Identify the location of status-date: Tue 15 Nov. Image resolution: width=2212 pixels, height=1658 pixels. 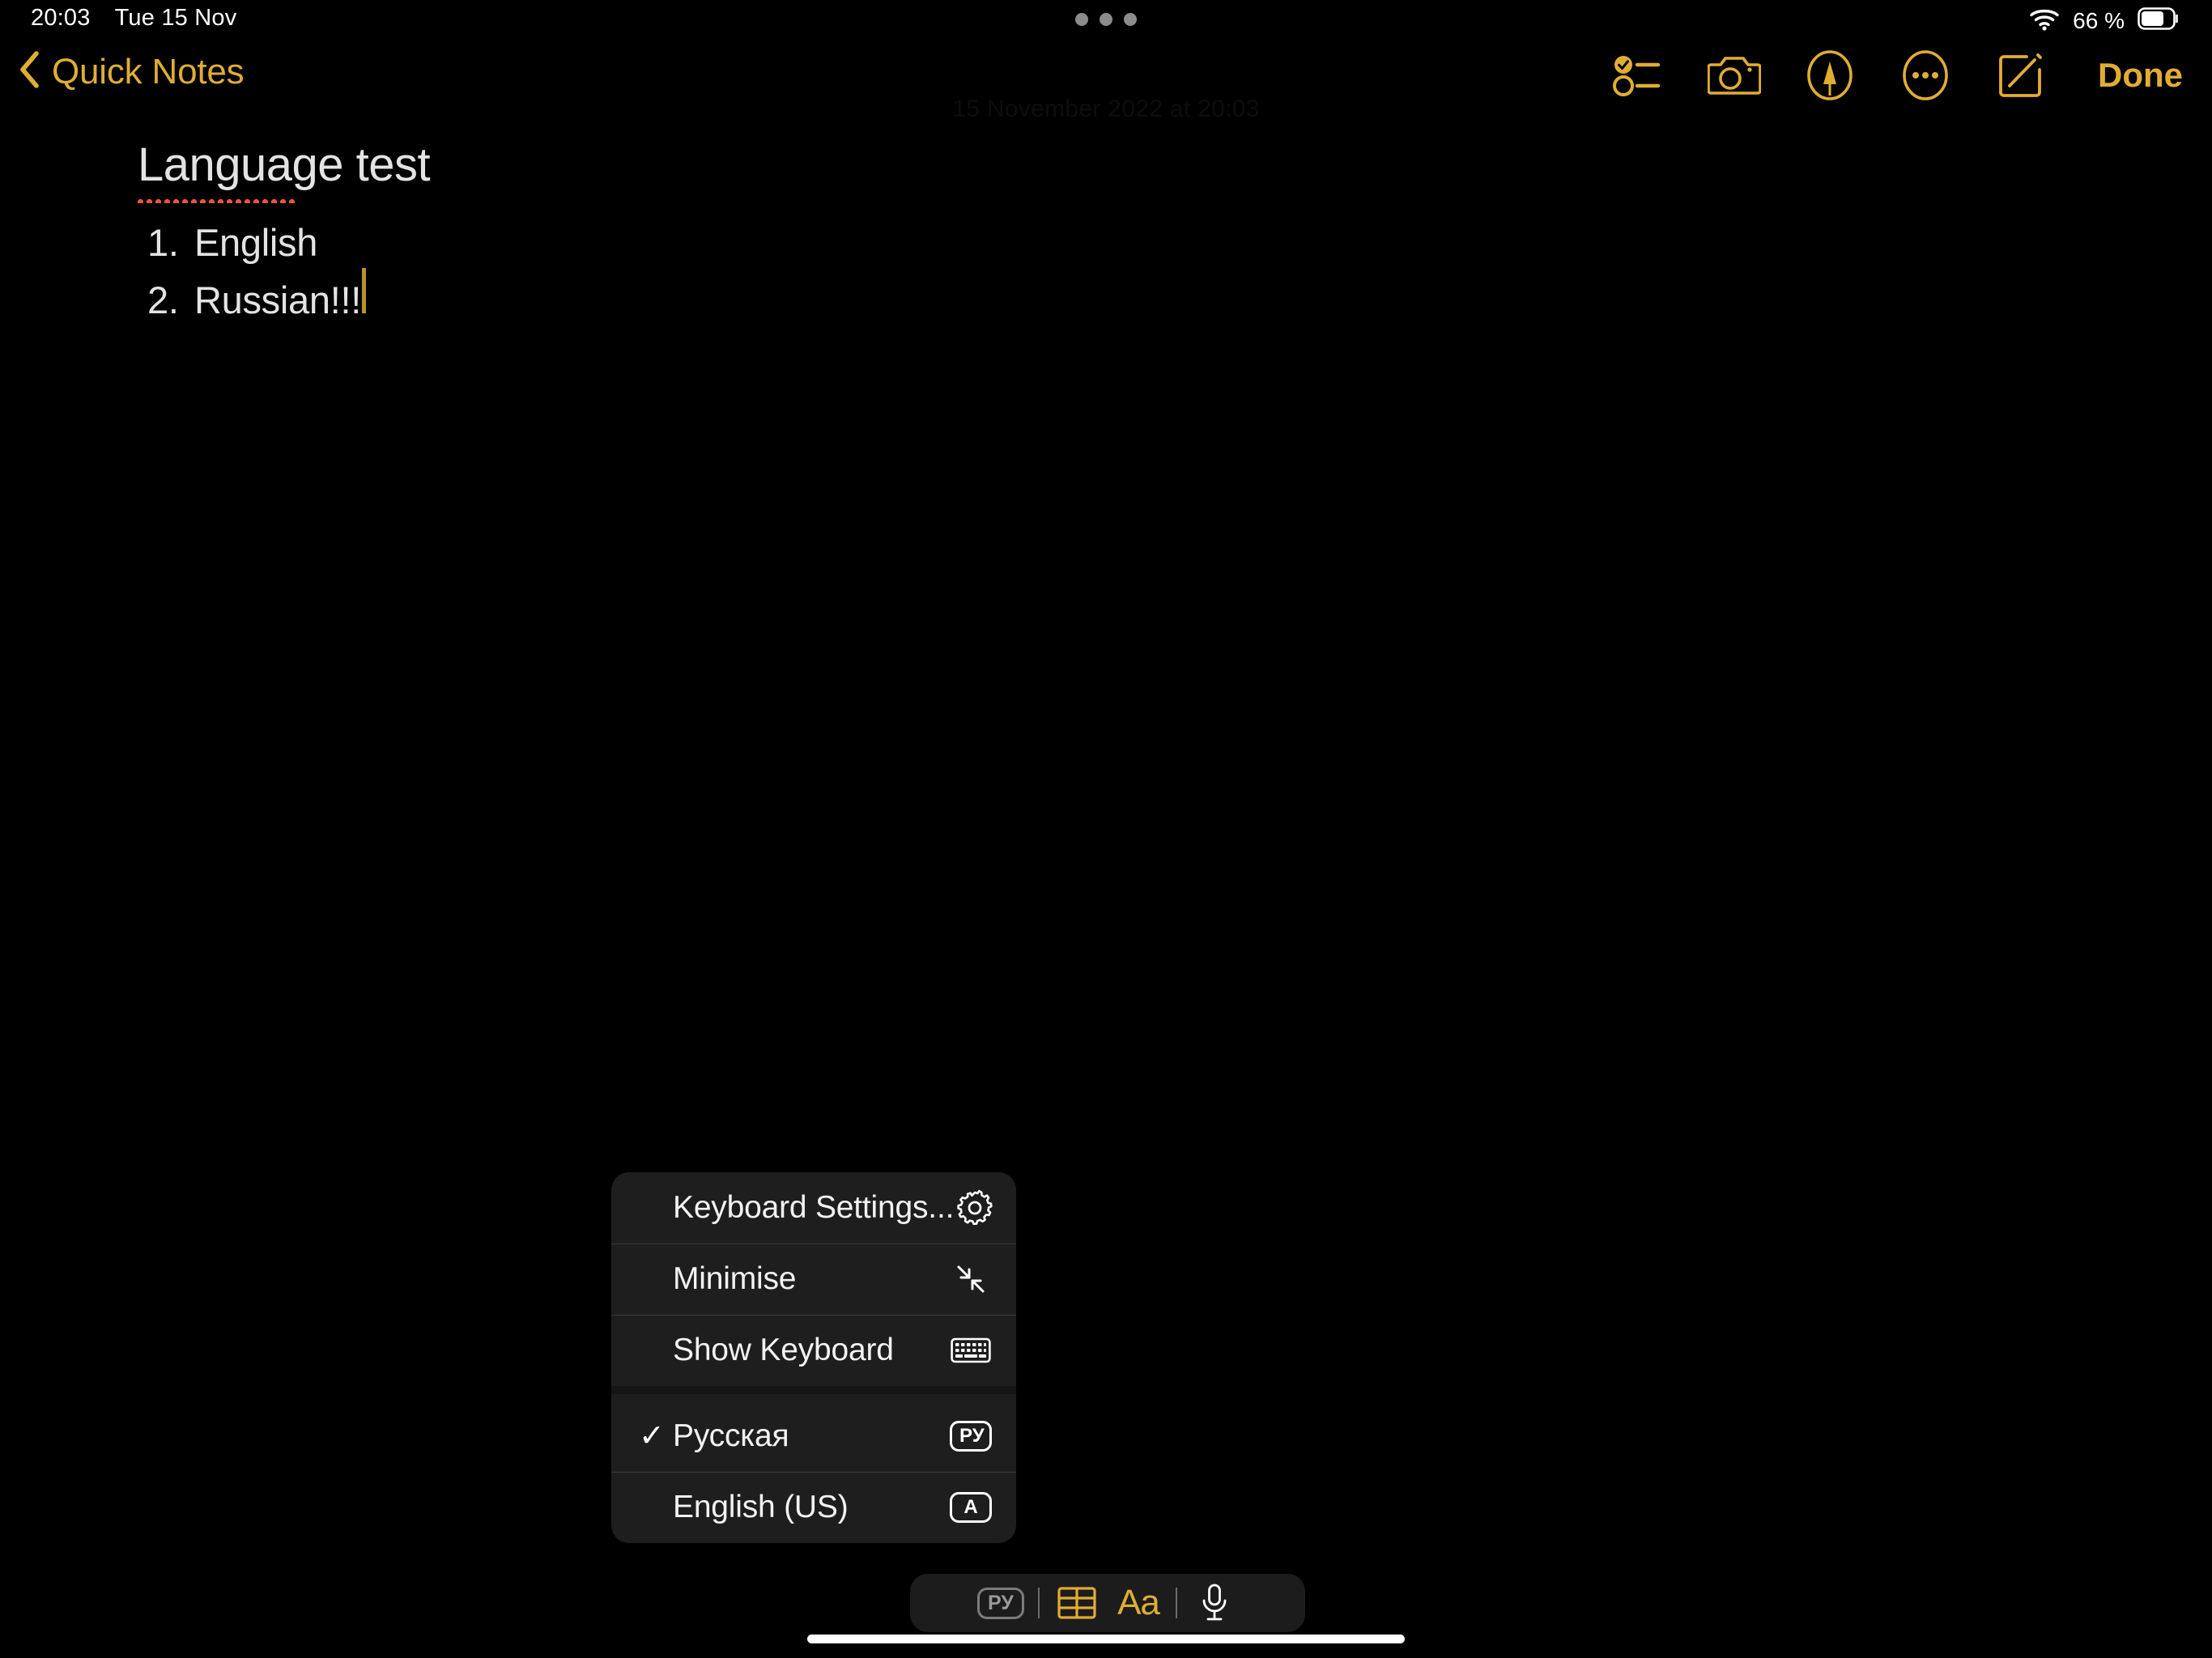
(176, 18).